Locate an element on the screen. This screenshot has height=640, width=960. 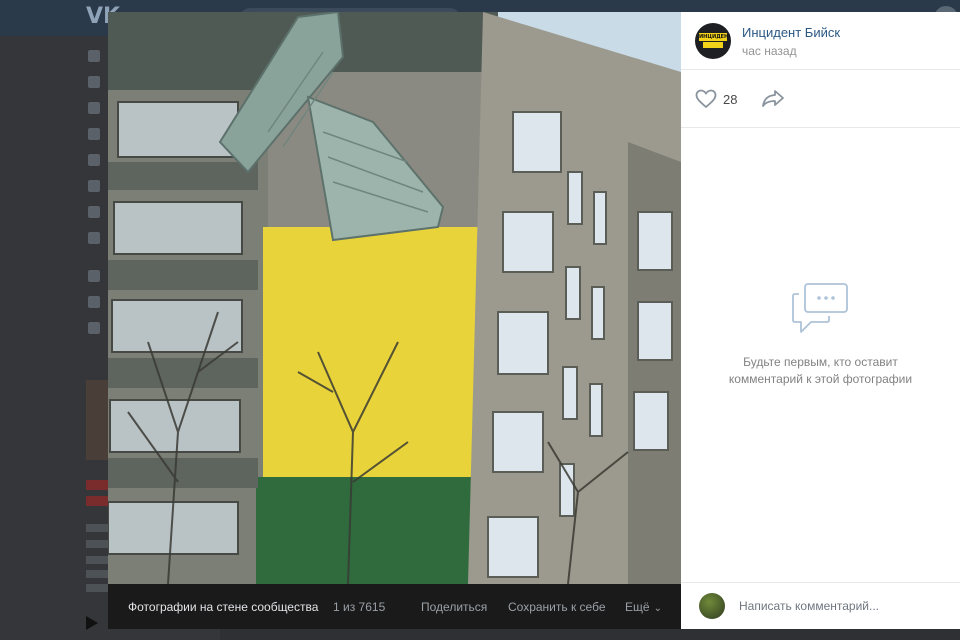
album-title: Фотографии на стене сообщества is located at coordinates (223, 607).